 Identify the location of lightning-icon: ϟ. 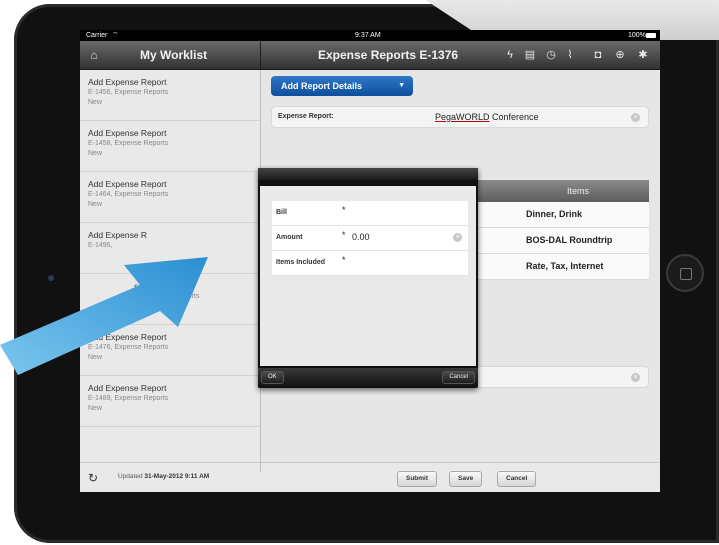
(510, 55).